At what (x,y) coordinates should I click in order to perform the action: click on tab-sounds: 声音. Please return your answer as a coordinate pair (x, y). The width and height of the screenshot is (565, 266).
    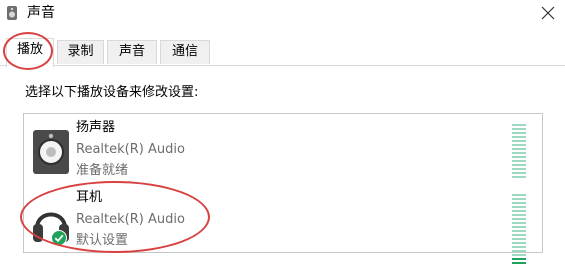
    Looking at the image, I should click on (132, 52).